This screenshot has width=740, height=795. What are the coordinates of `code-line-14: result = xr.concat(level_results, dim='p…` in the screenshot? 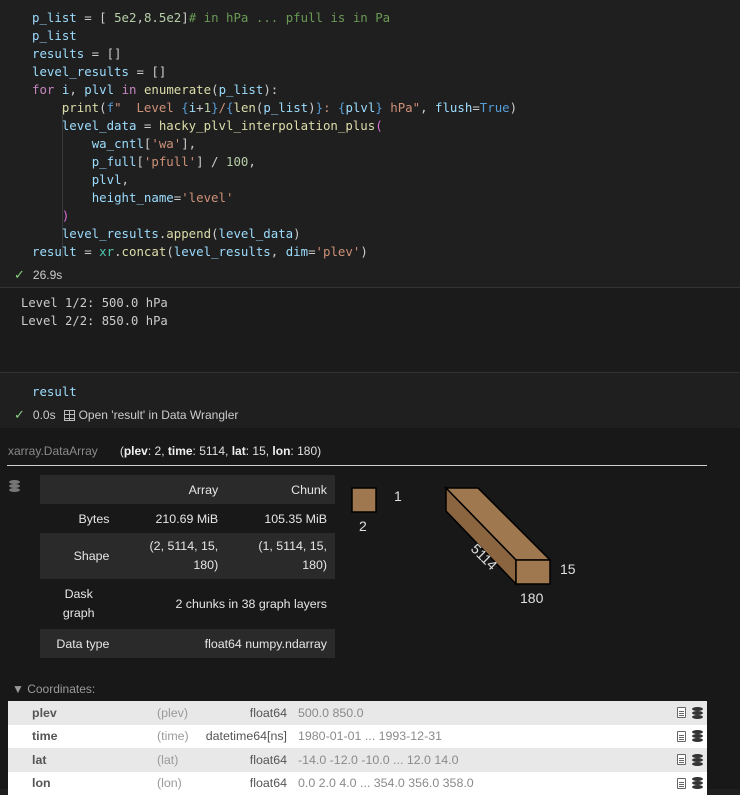 It's located at (200, 252).